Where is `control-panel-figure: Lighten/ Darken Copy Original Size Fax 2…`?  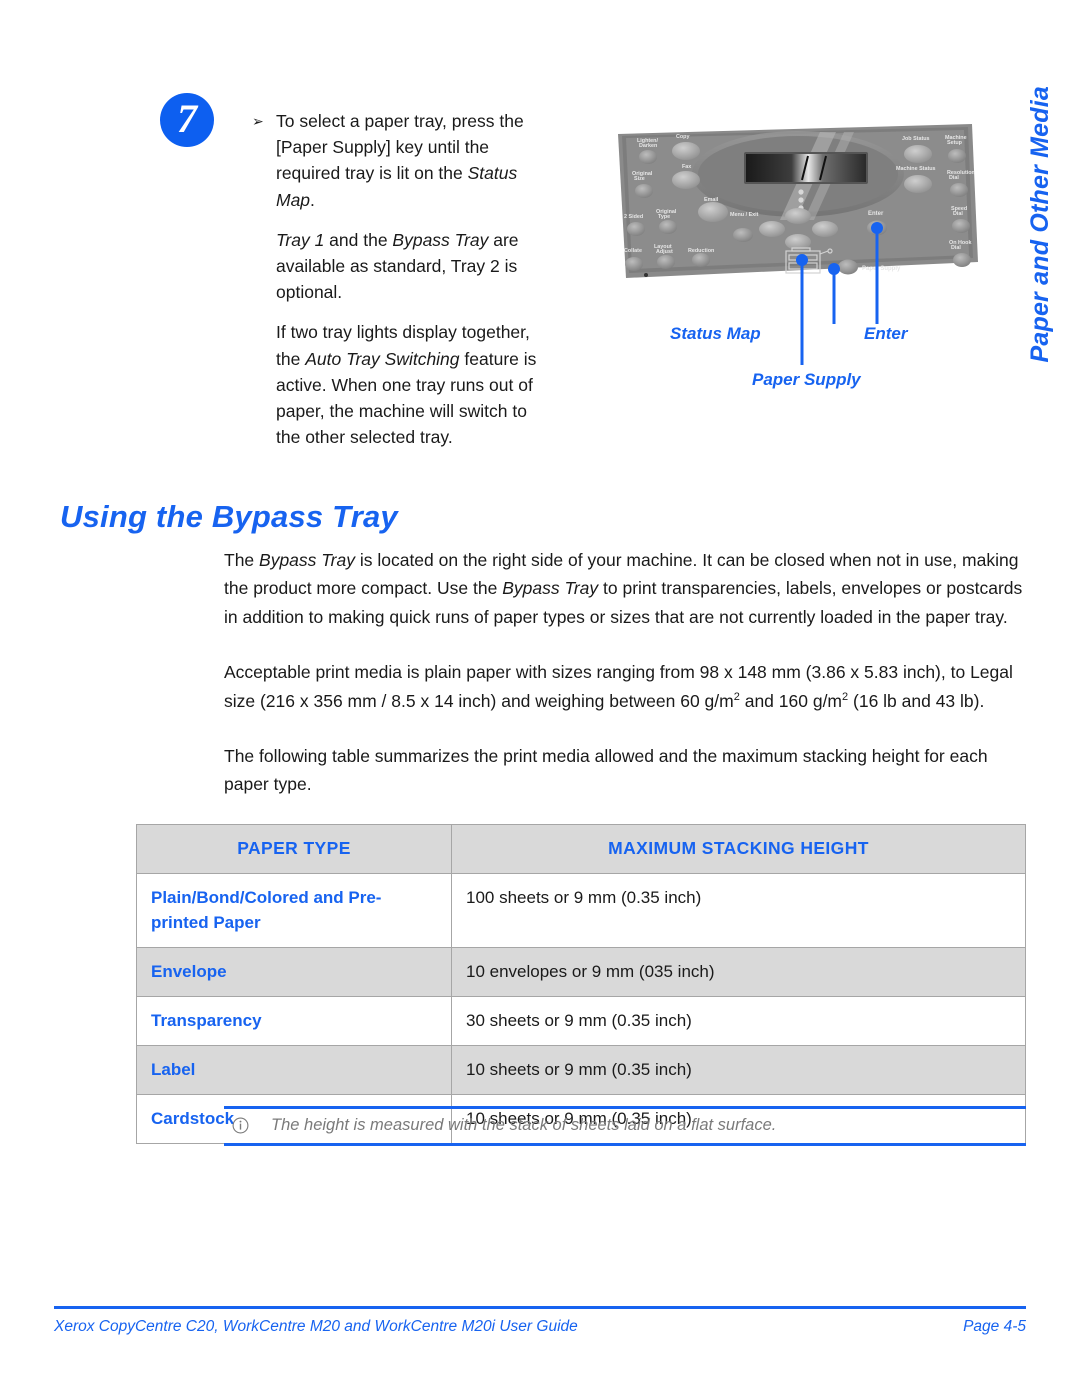 control-panel-figure: Lighten/ Darken Copy Original Size Fax 2… is located at coordinates (795, 262).